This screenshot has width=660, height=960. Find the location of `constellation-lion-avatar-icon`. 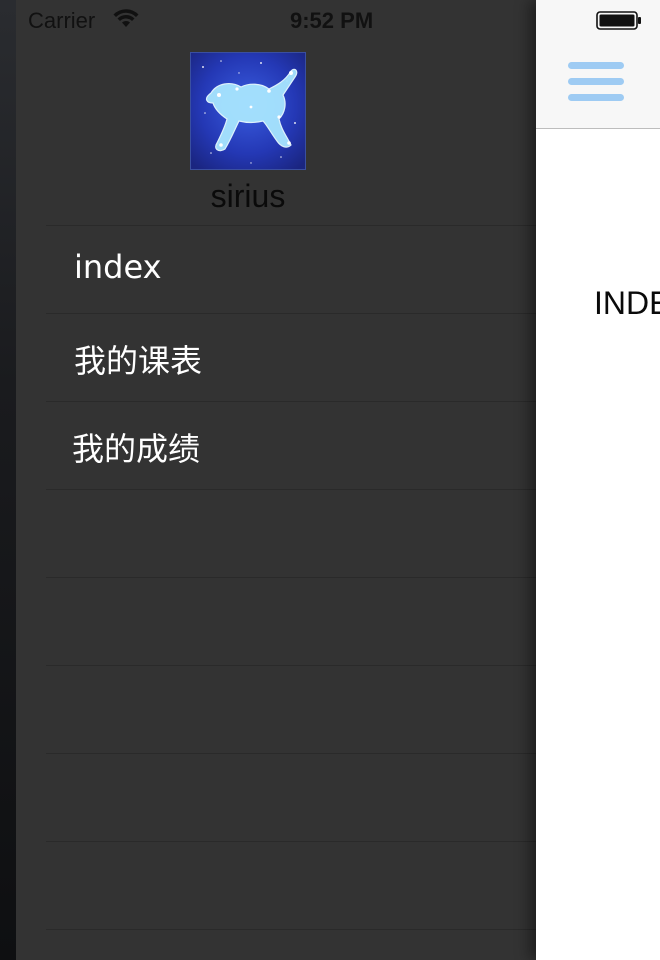

constellation-lion-avatar-icon is located at coordinates (248, 111).